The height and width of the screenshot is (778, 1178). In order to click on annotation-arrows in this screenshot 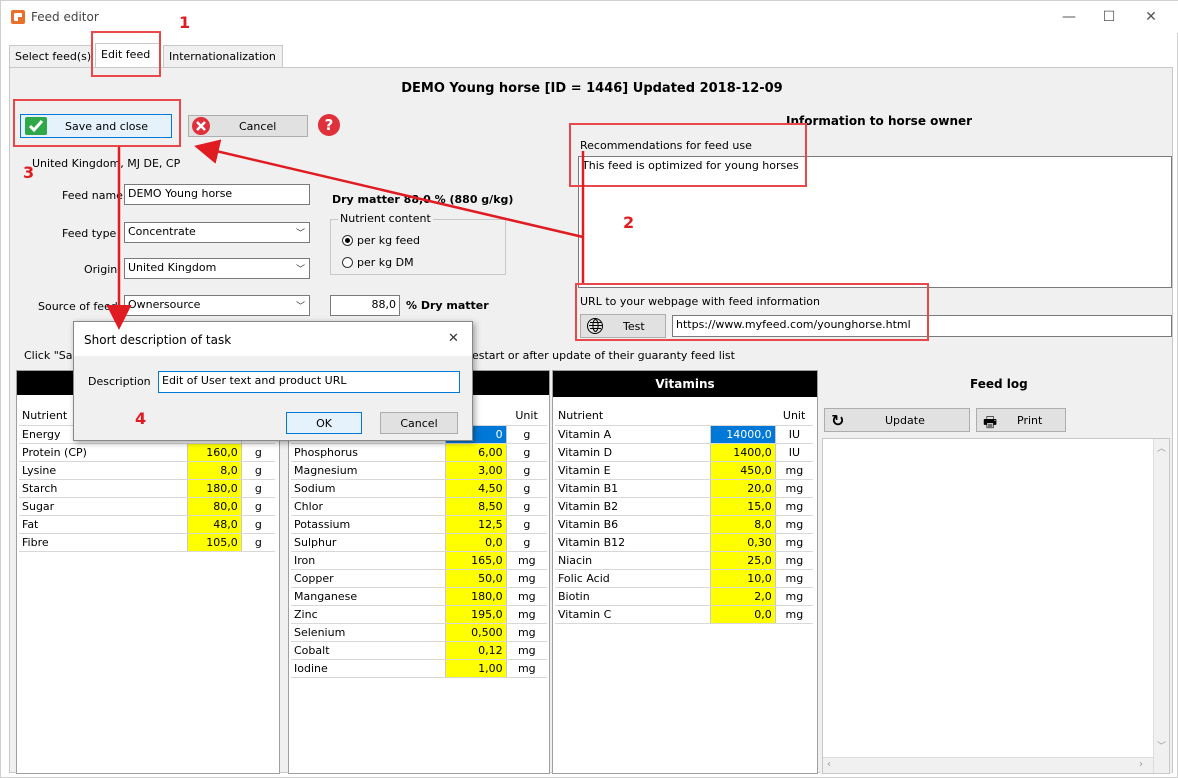, I will do `click(345, 234)`.